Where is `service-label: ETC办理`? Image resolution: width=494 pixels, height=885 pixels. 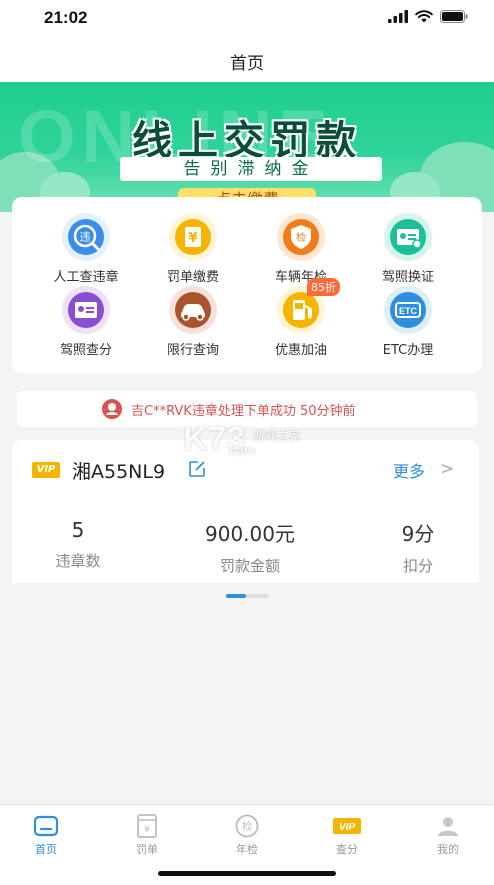
service-label: ETC办理 is located at coordinates (408, 350).